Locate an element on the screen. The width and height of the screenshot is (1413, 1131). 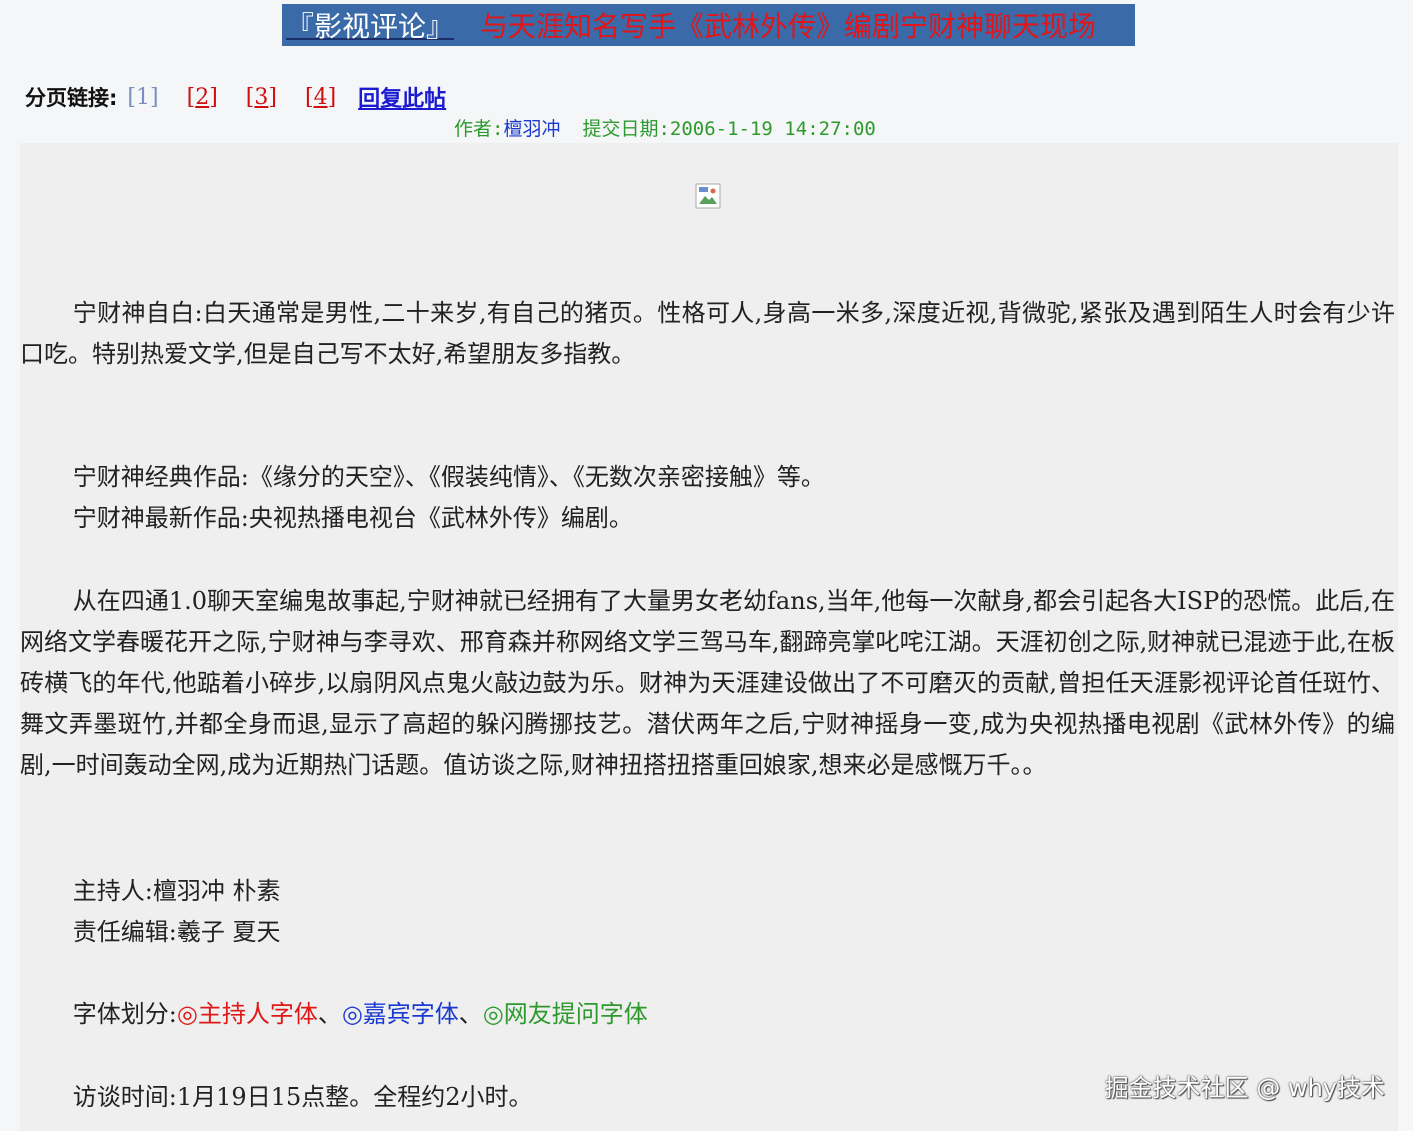
latest-works: 宁财神最新作品:央视热播电视台《武林外传》编剧。 is located at coordinates (352, 518).